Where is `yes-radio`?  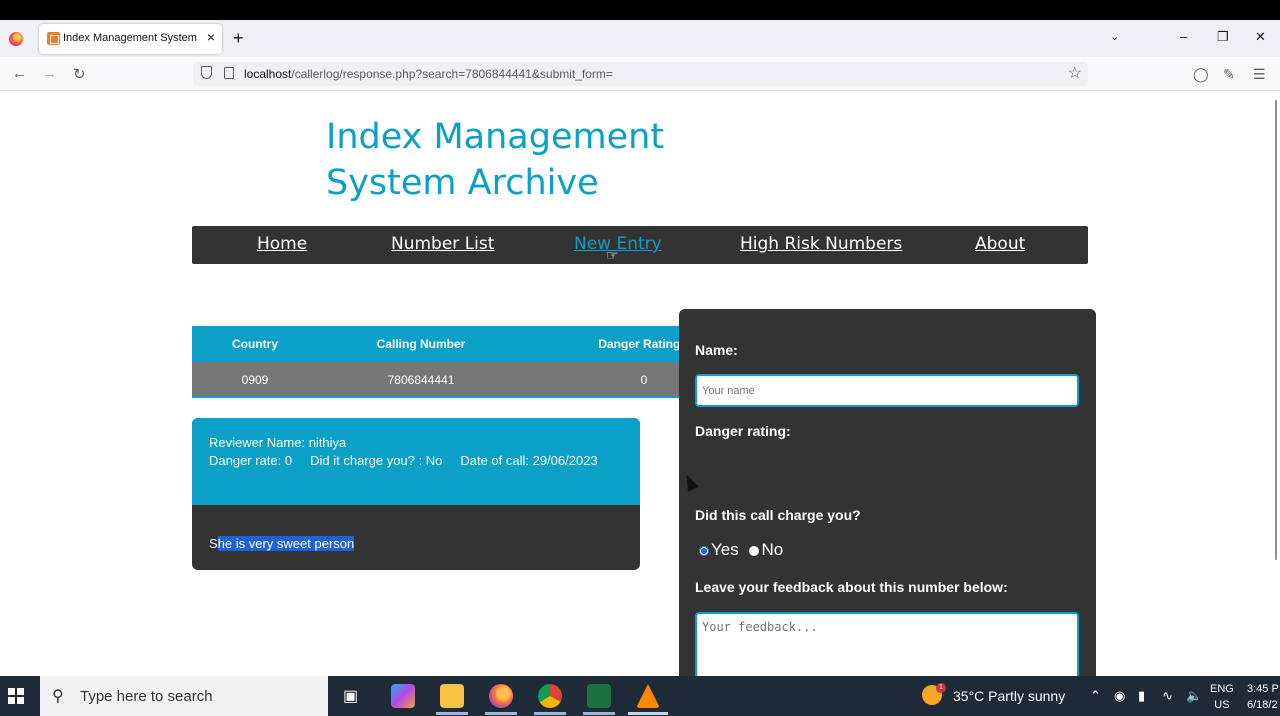 yes-radio is located at coordinates (704, 550).